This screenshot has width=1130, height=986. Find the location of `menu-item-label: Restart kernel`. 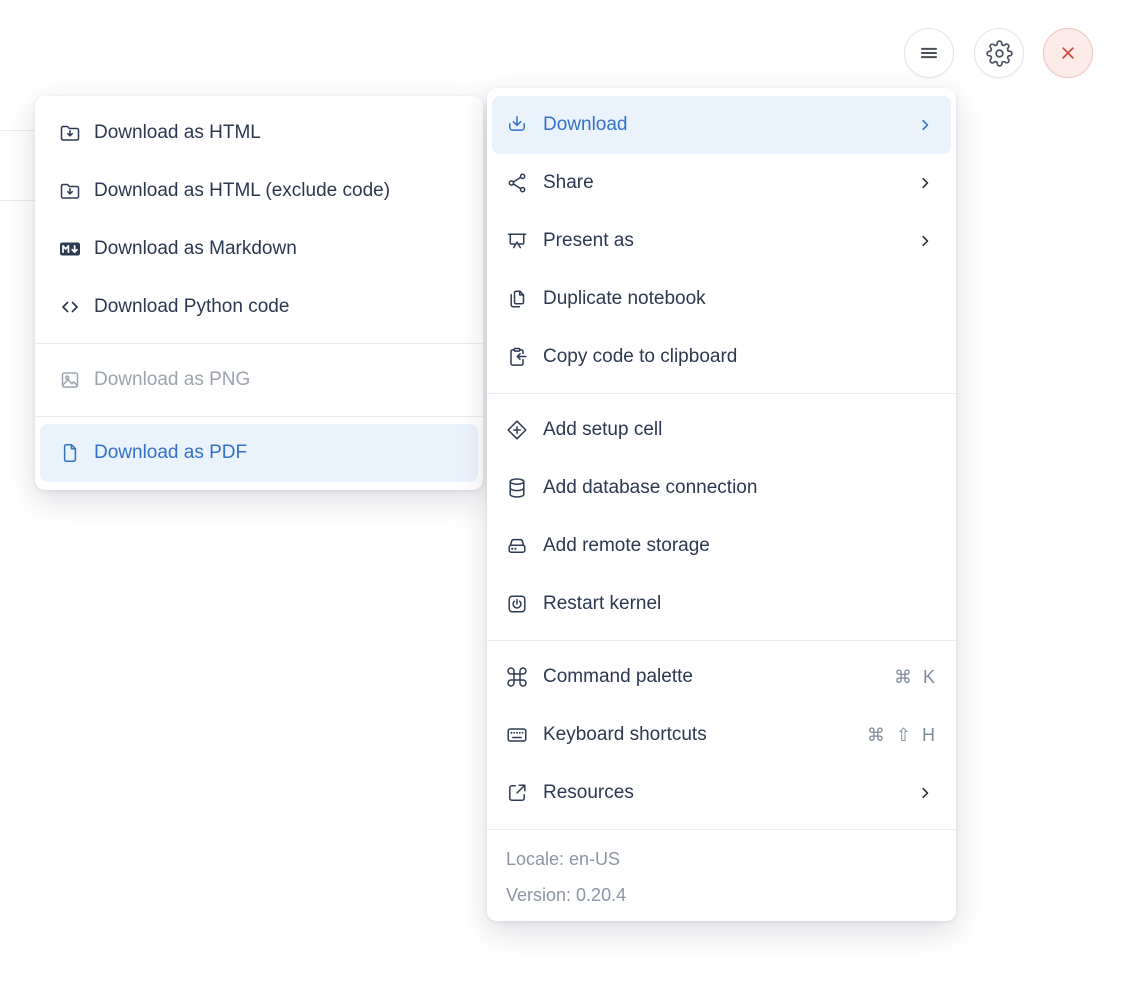

menu-item-label: Restart kernel is located at coordinates (602, 603).